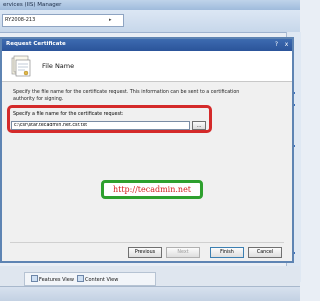  Describe the element at coordinates (80, 278) in the screenshot. I see `content-view-icon` at that location.